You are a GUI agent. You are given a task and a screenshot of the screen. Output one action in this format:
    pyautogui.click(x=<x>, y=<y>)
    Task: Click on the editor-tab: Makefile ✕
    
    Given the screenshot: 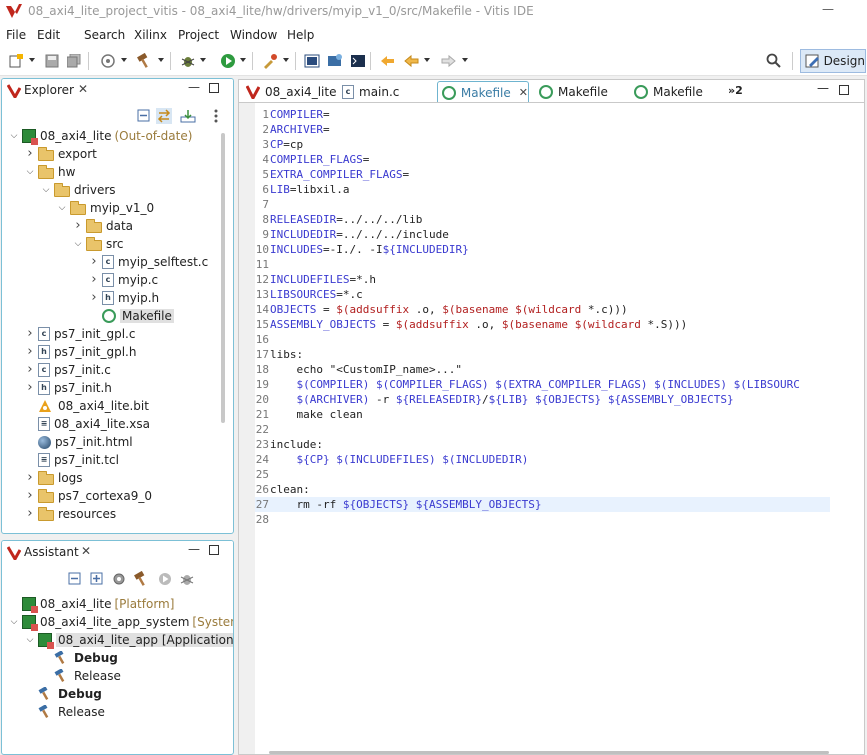 What is the action you would take?
    pyautogui.click(x=483, y=92)
    